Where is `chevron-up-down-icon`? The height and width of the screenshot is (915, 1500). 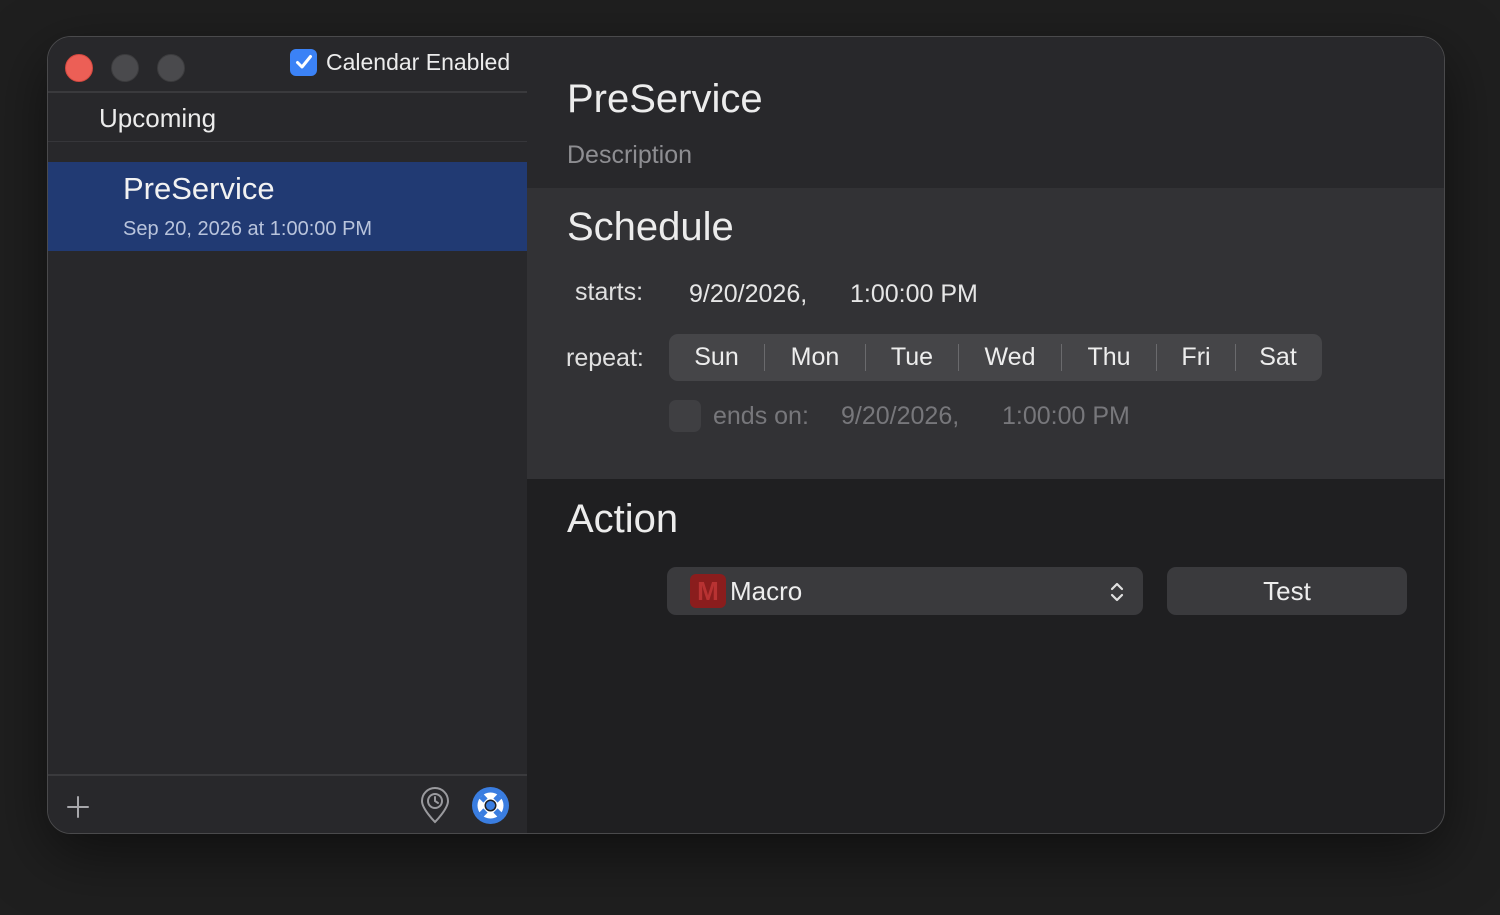 chevron-up-down-icon is located at coordinates (1117, 592).